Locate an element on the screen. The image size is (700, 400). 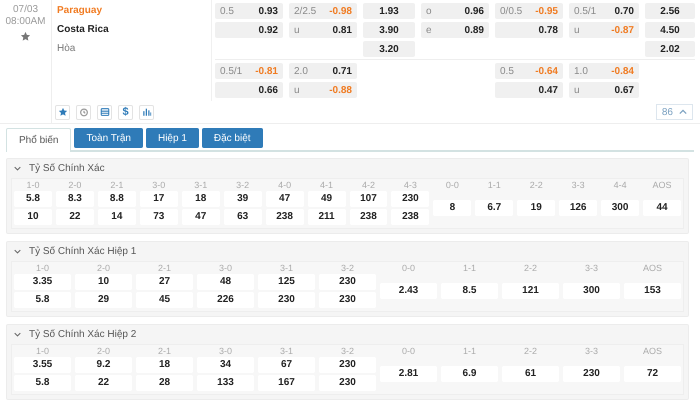
odds-cell: 3.55 is located at coordinates (42, 365).